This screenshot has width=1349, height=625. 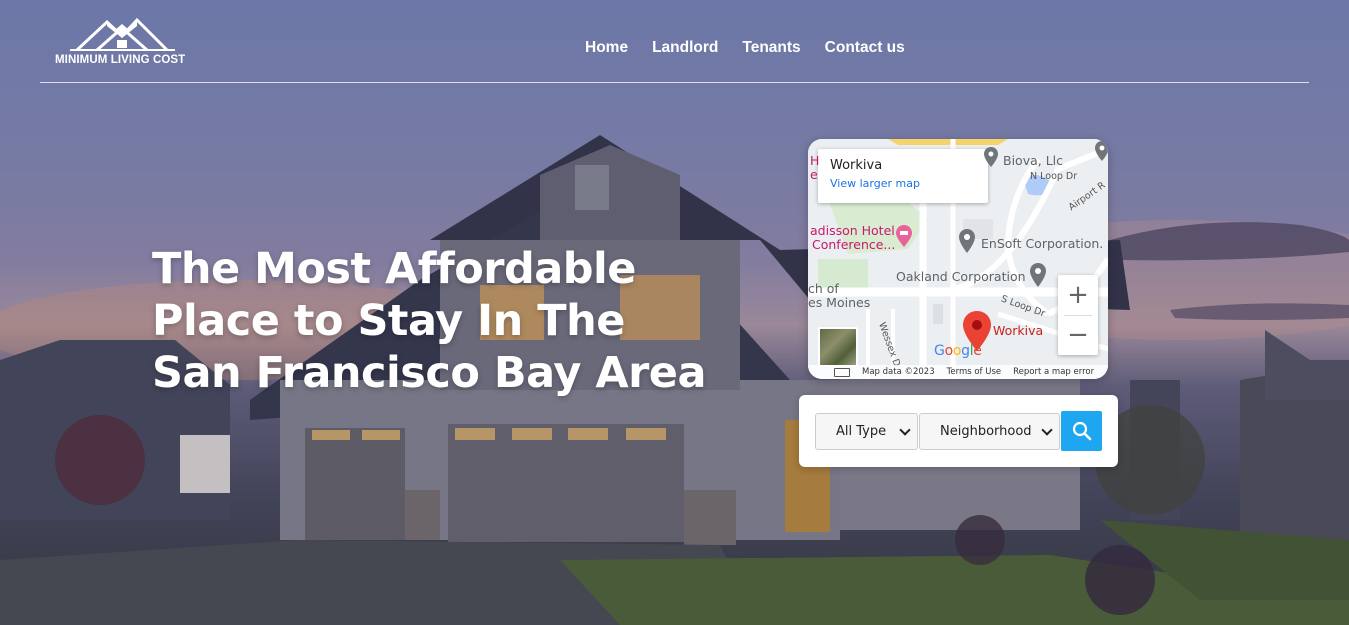 What do you see at coordinates (1038, 275) in the screenshot?
I see `oakland-pin-icon` at bounding box center [1038, 275].